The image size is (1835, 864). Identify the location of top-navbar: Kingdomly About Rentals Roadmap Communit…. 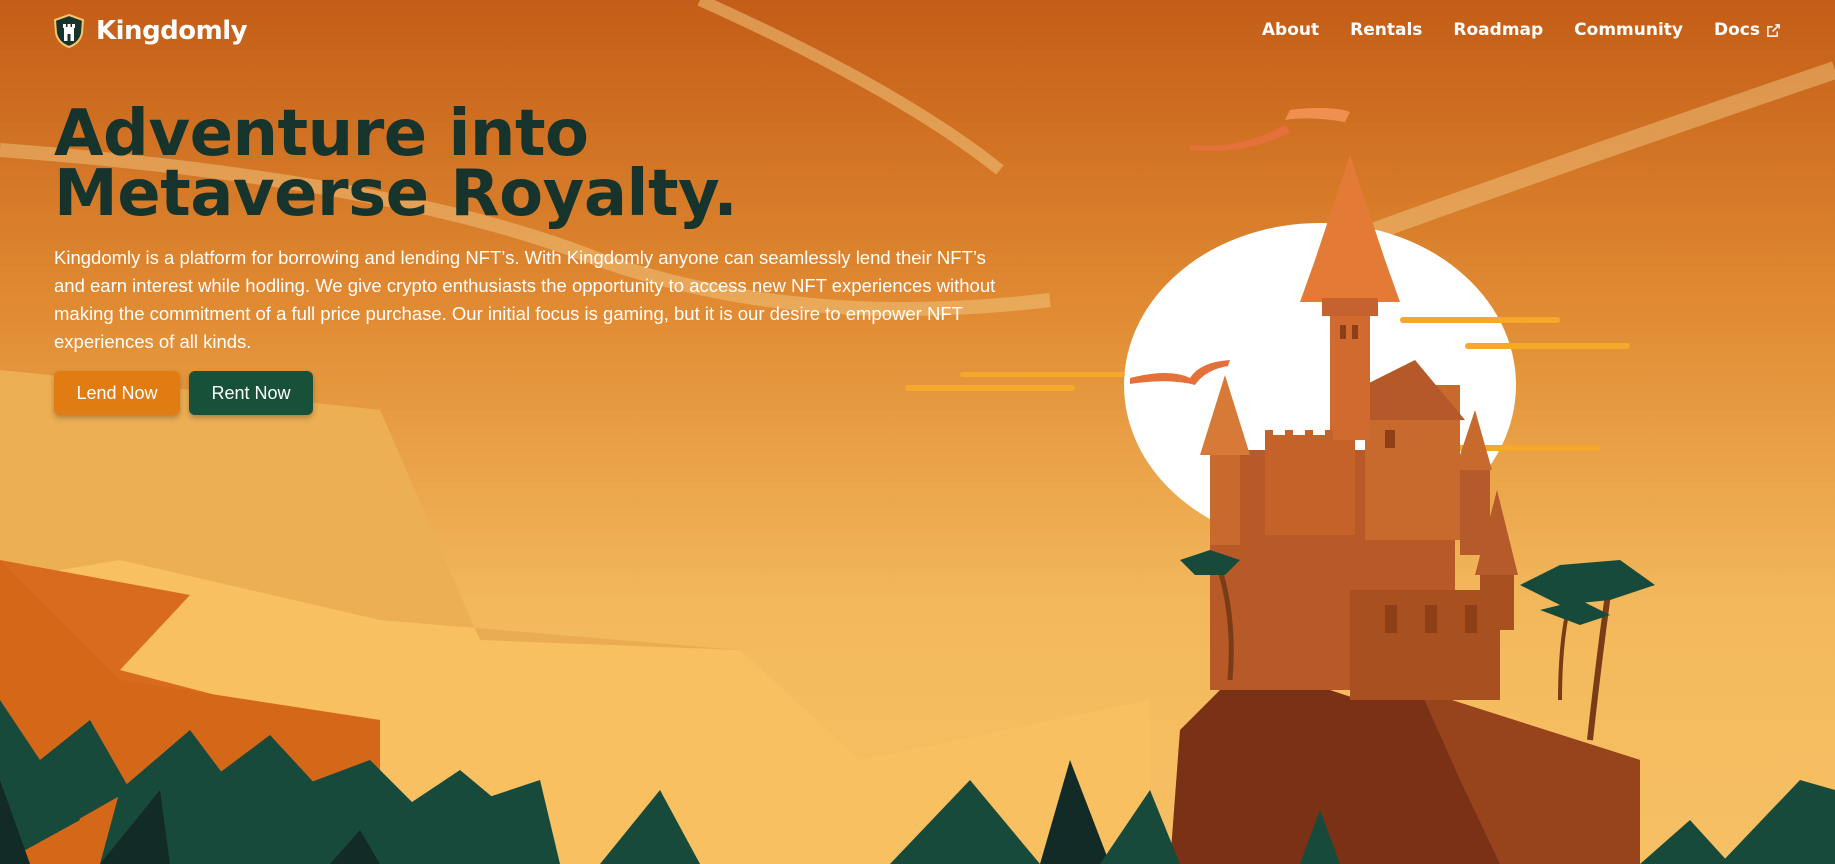
(917, 31).